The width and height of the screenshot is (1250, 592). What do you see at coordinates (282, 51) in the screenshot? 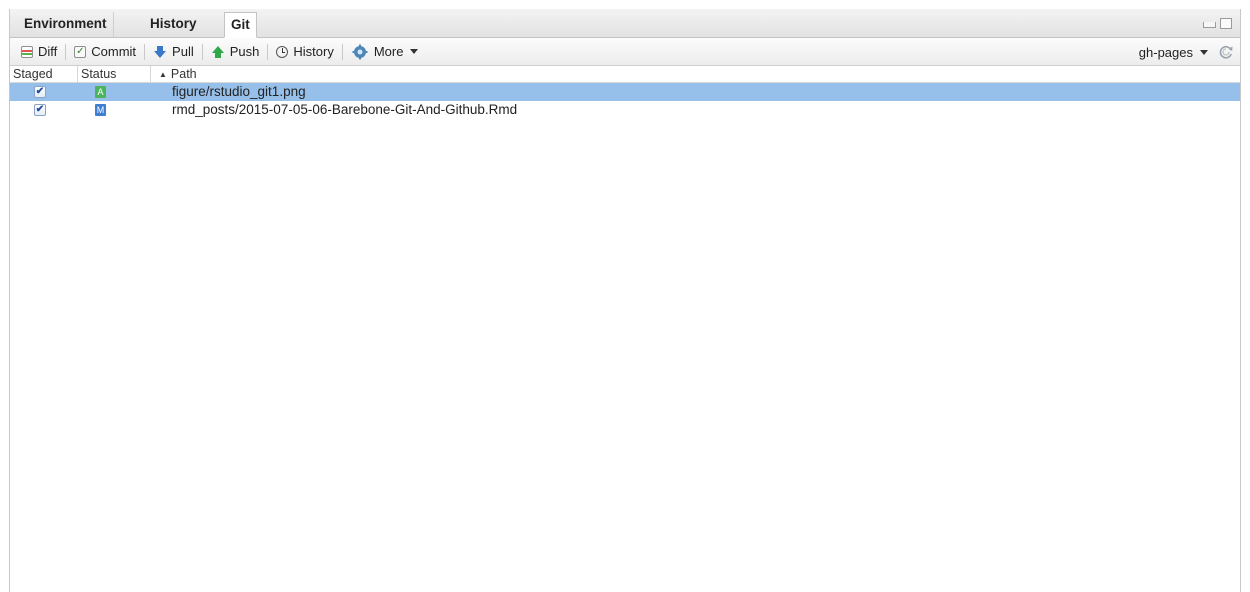
I see `clock-icon` at bounding box center [282, 51].